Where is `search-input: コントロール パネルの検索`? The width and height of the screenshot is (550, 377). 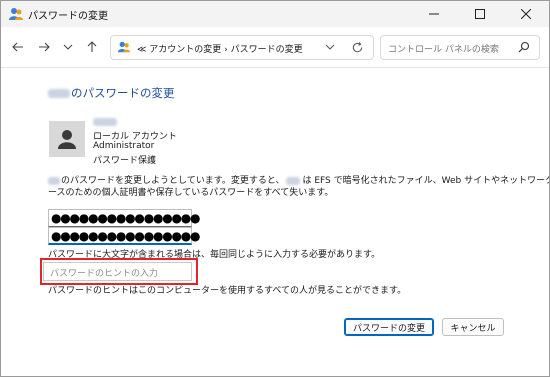
search-input: コントロール パネルの検索 is located at coordinates (443, 48).